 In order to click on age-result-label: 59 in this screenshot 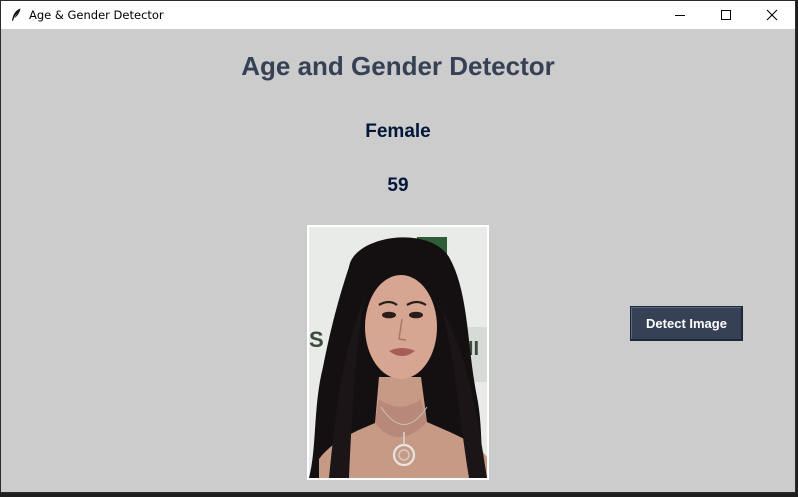, I will do `click(398, 185)`.